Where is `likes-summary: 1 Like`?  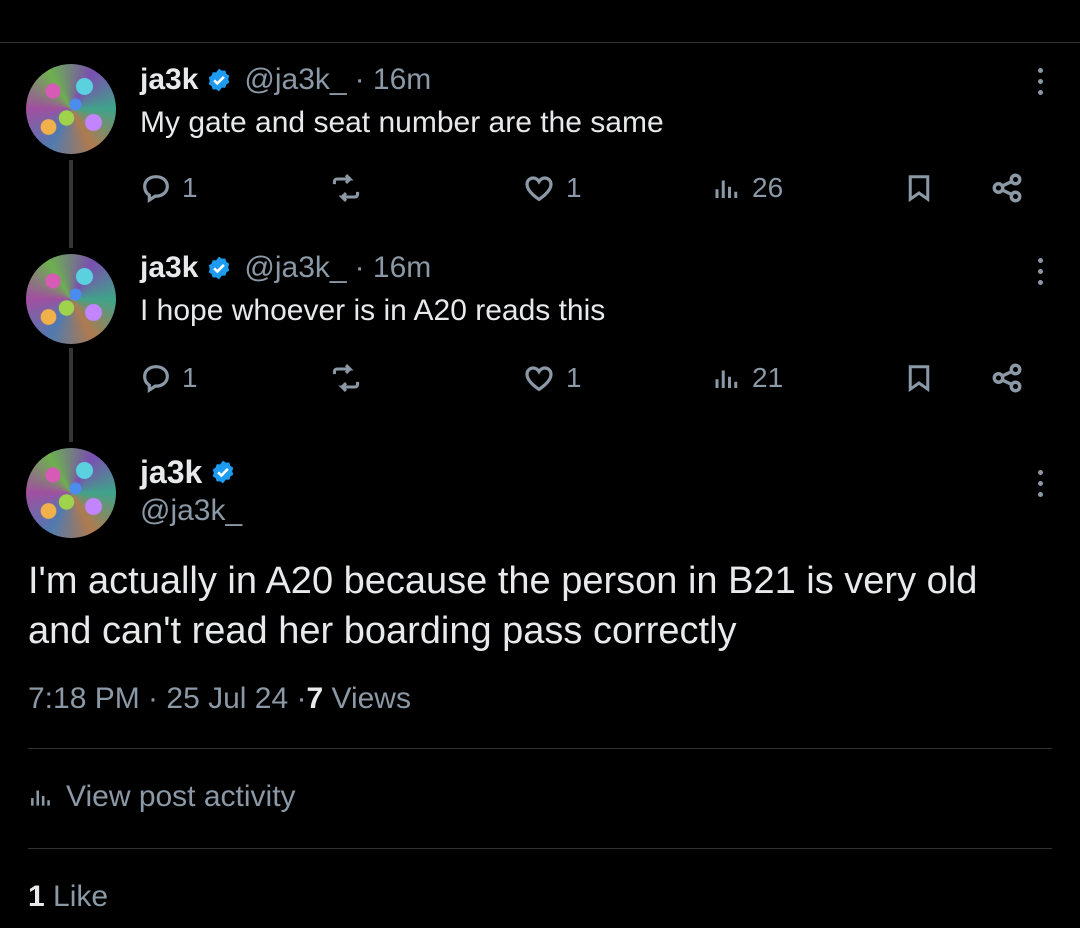
likes-summary: 1 Like is located at coordinates (68, 897).